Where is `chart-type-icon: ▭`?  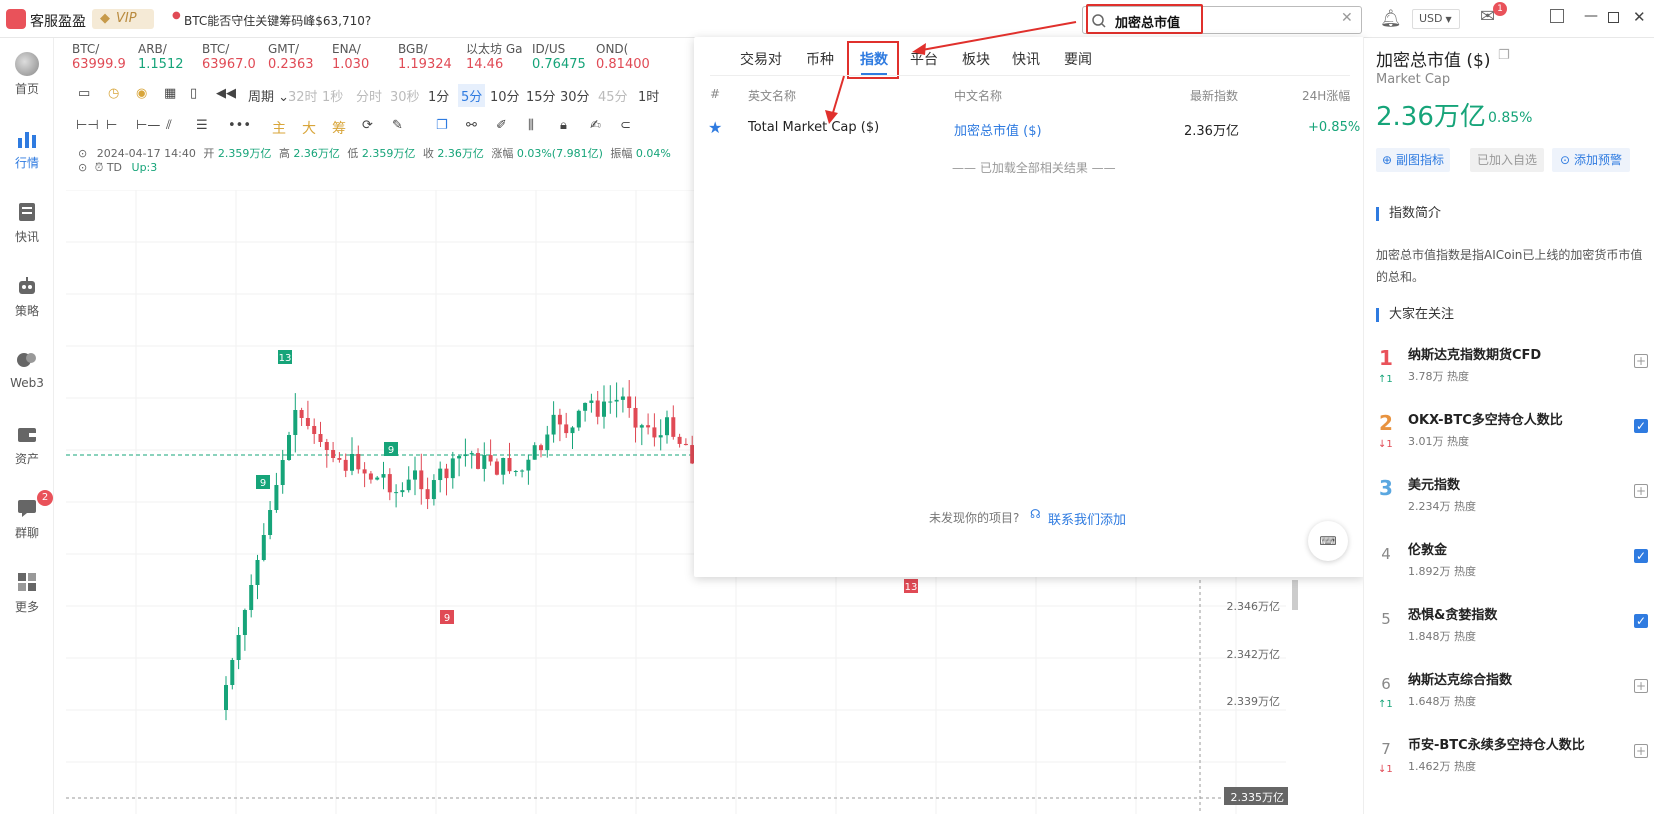
chart-type-icon: ▭ is located at coordinates (84, 93).